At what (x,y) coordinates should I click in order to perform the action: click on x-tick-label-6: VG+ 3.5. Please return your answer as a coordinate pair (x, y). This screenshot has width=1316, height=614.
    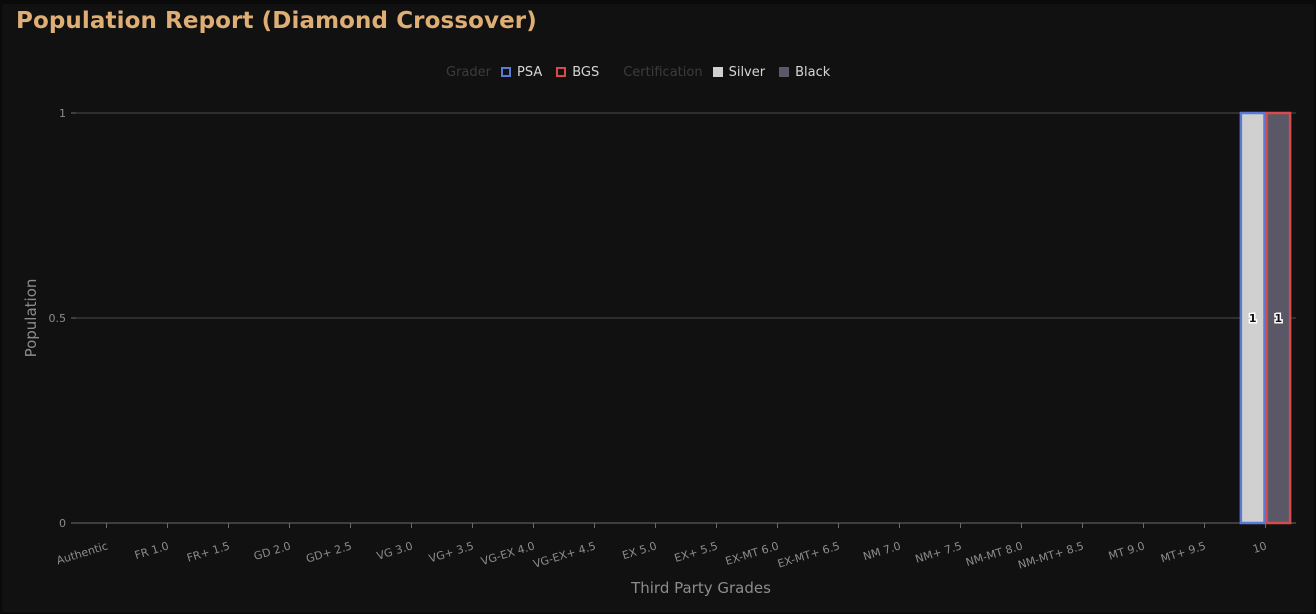
    Looking at the image, I should click on (451, 552).